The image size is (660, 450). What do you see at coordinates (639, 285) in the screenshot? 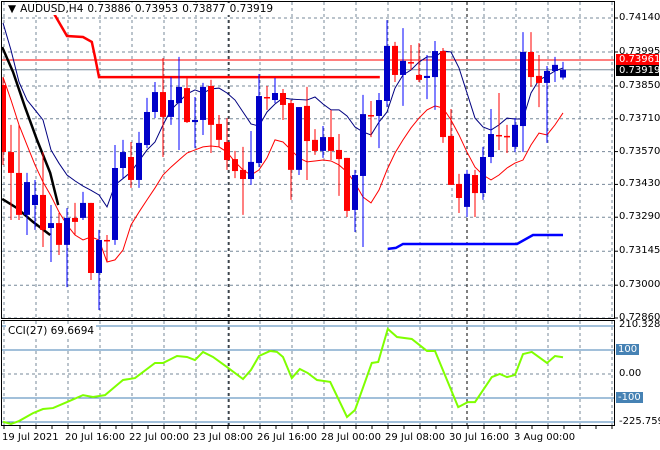
I see `price-axis-label: 0.73000` at bounding box center [639, 285].